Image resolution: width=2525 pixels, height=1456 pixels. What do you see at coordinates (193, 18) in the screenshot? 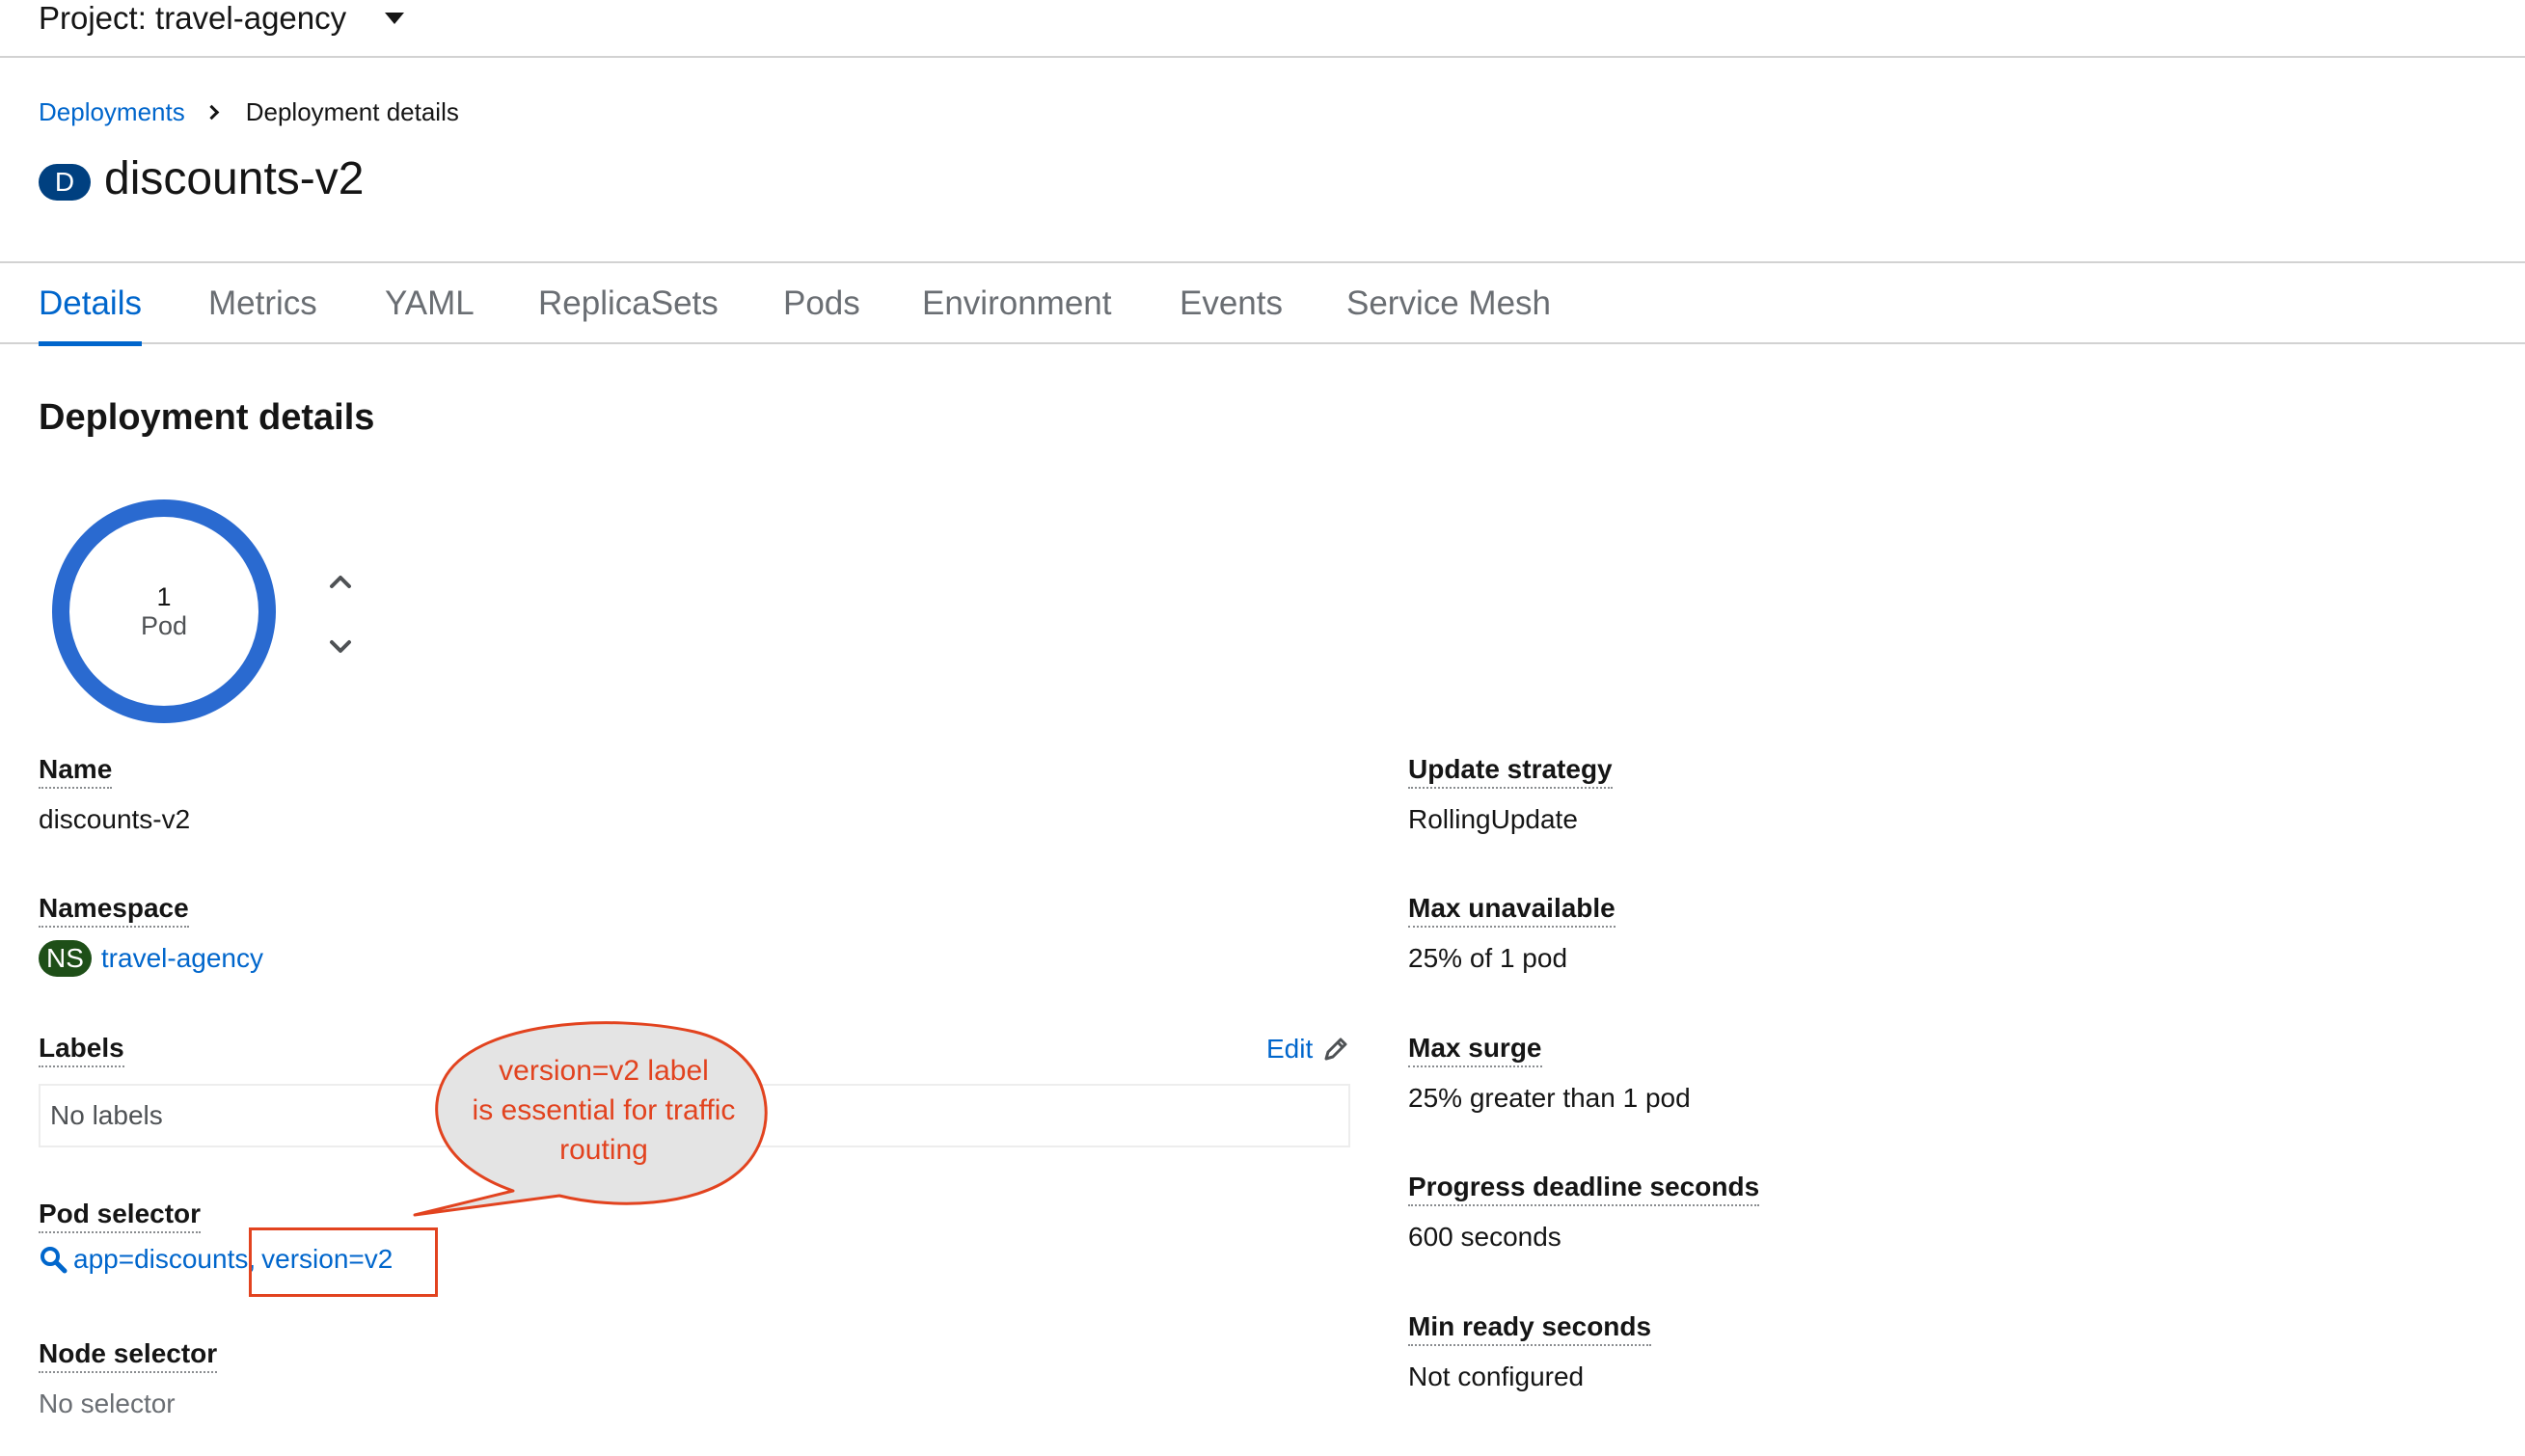
I see `project-label: Project: travel-agency` at bounding box center [193, 18].